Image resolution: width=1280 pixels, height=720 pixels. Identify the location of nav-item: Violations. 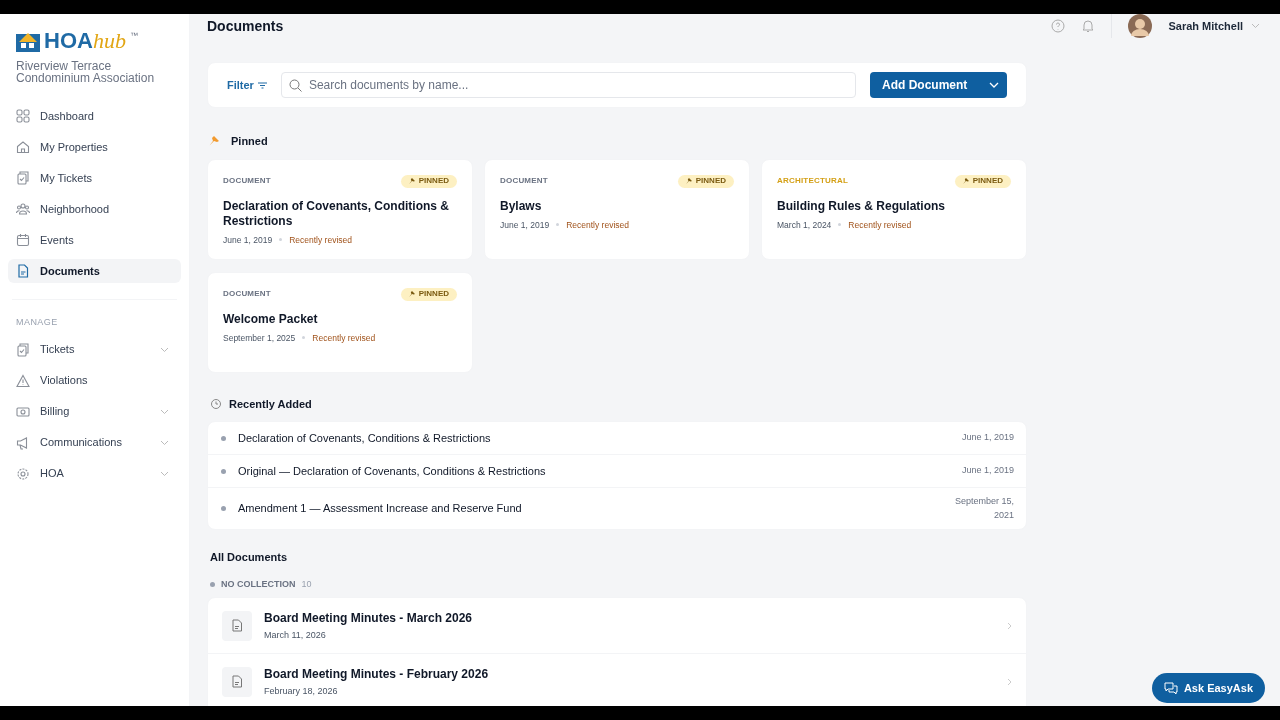
(94, 380).